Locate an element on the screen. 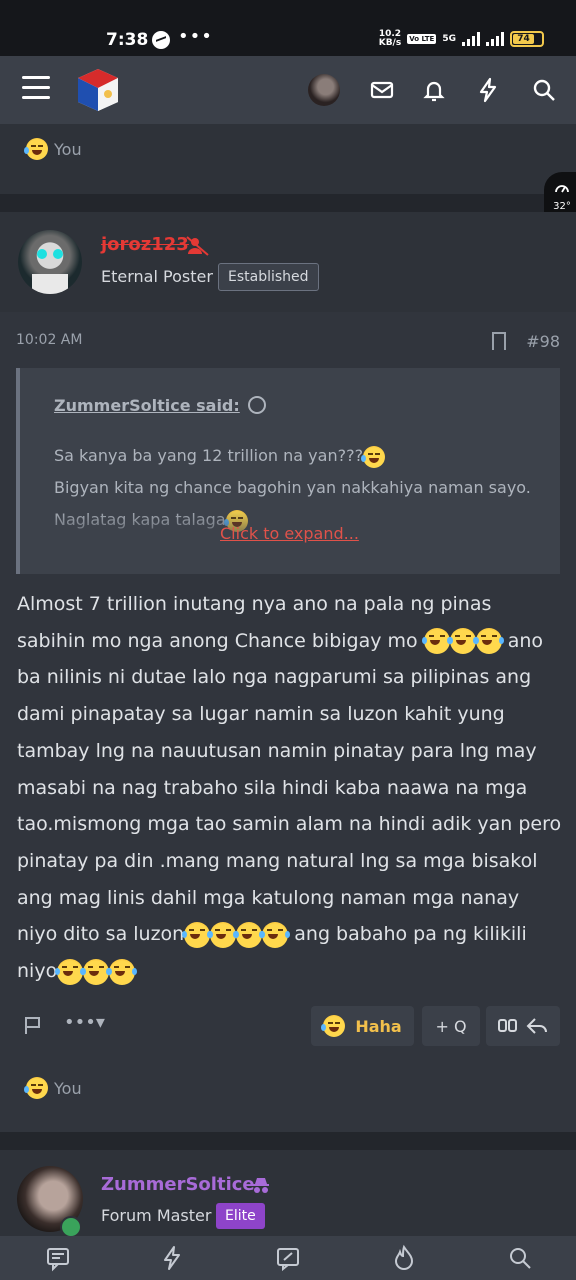  bolt-icon is located at coordinates (488, 90).